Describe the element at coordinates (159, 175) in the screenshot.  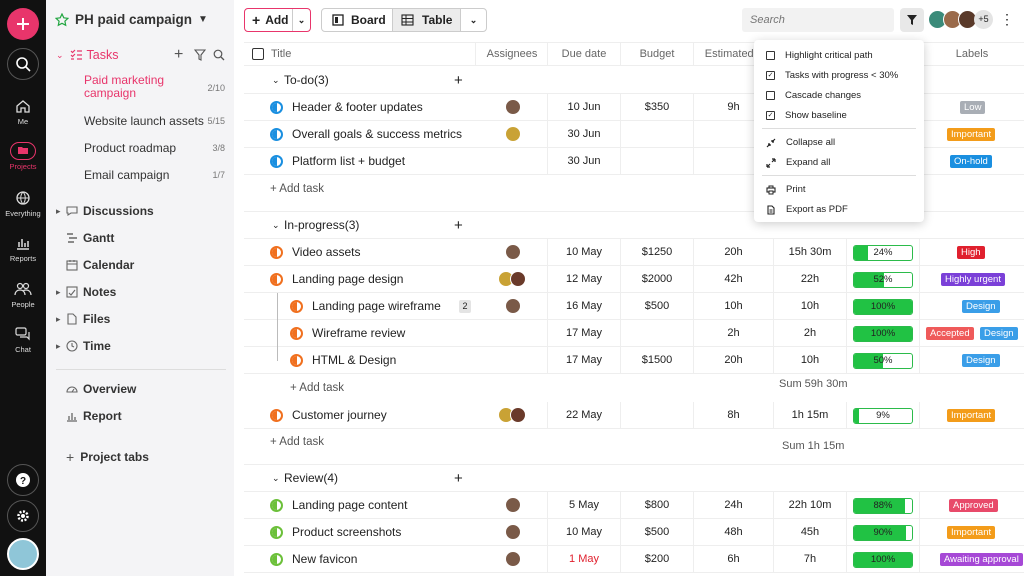
I see `sidebar-subitem: Email campaign 1/7` at that location.